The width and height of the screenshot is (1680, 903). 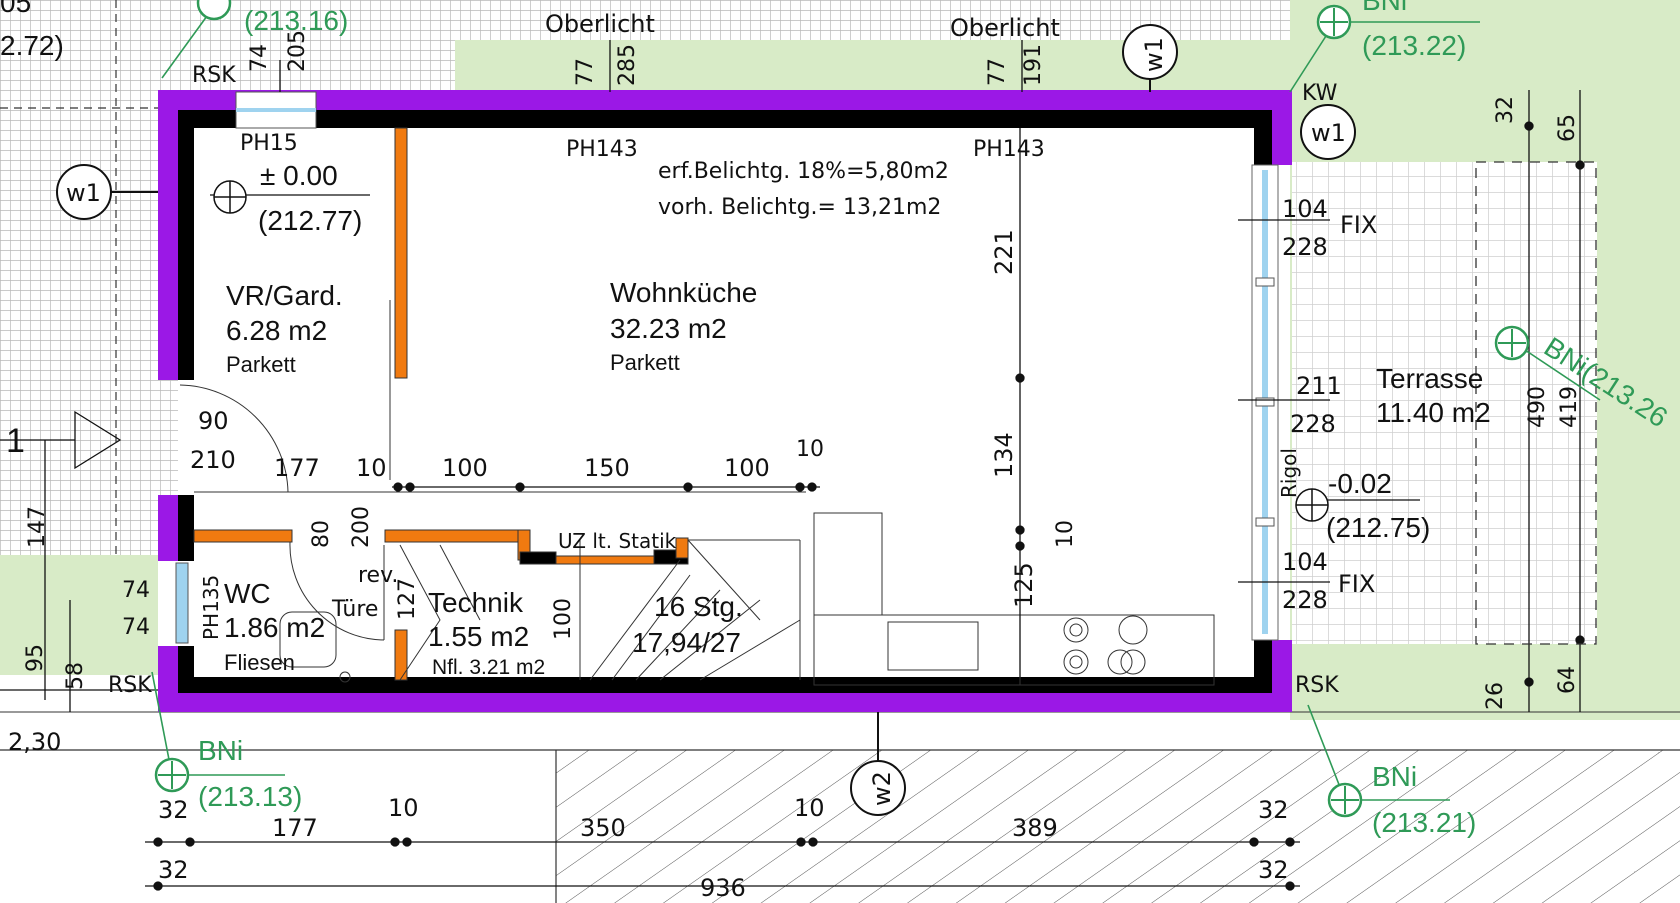 What do you see at coordinates (182, 603) in the screenshot?
I see `wc-window` at bounding box center [182, 603].